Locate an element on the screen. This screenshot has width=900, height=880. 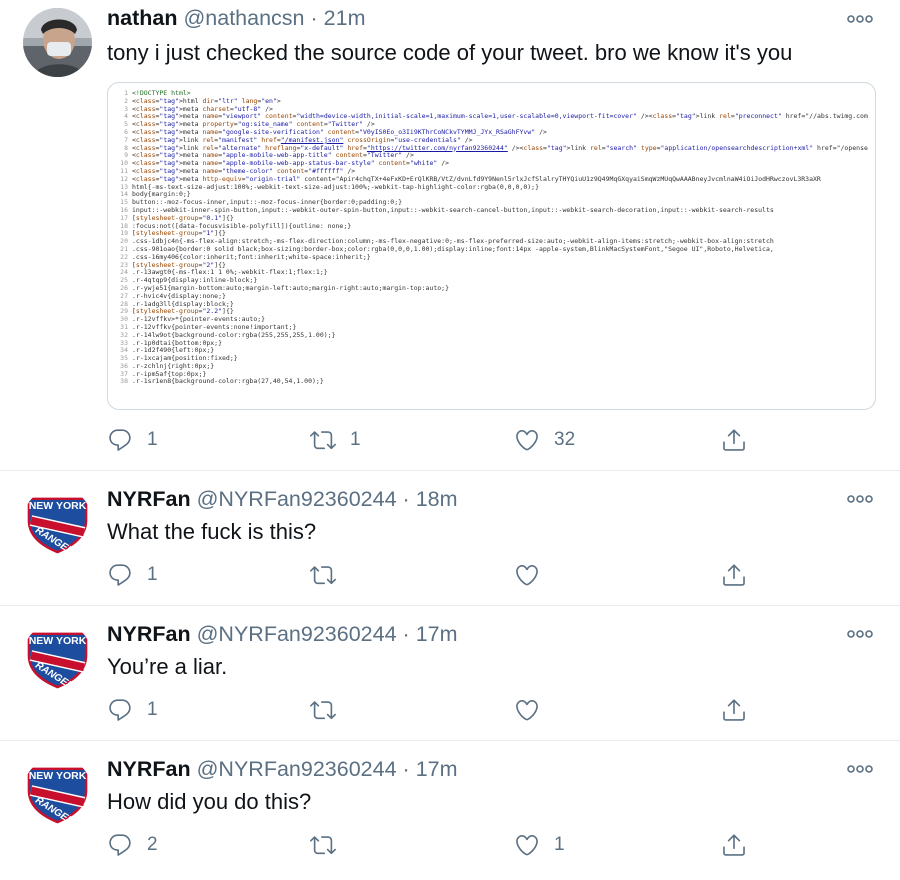
line-number: 3 is located at coordinates (126, 109).